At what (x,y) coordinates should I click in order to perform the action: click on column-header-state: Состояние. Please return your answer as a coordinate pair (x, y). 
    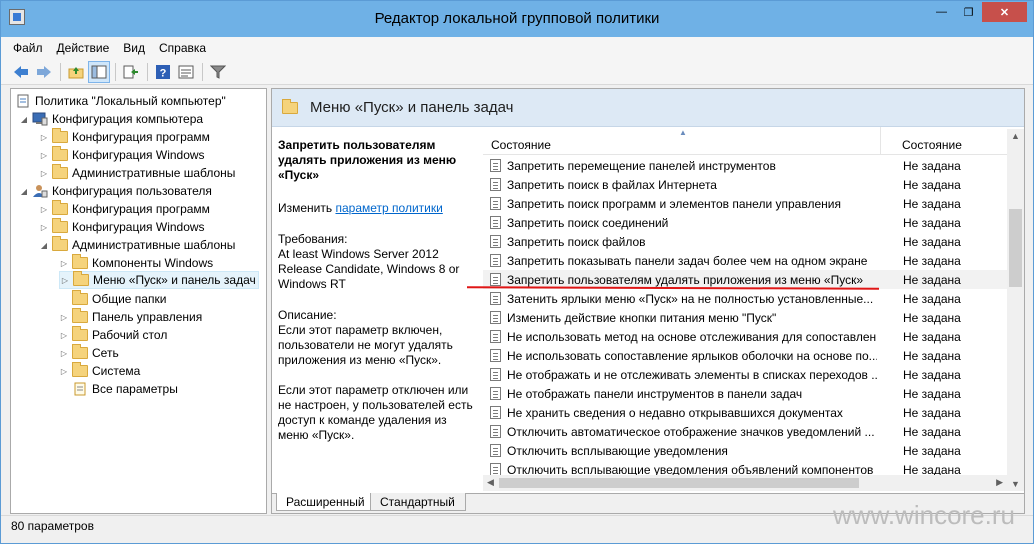
    Looking at the image, I should click on (932, 145).